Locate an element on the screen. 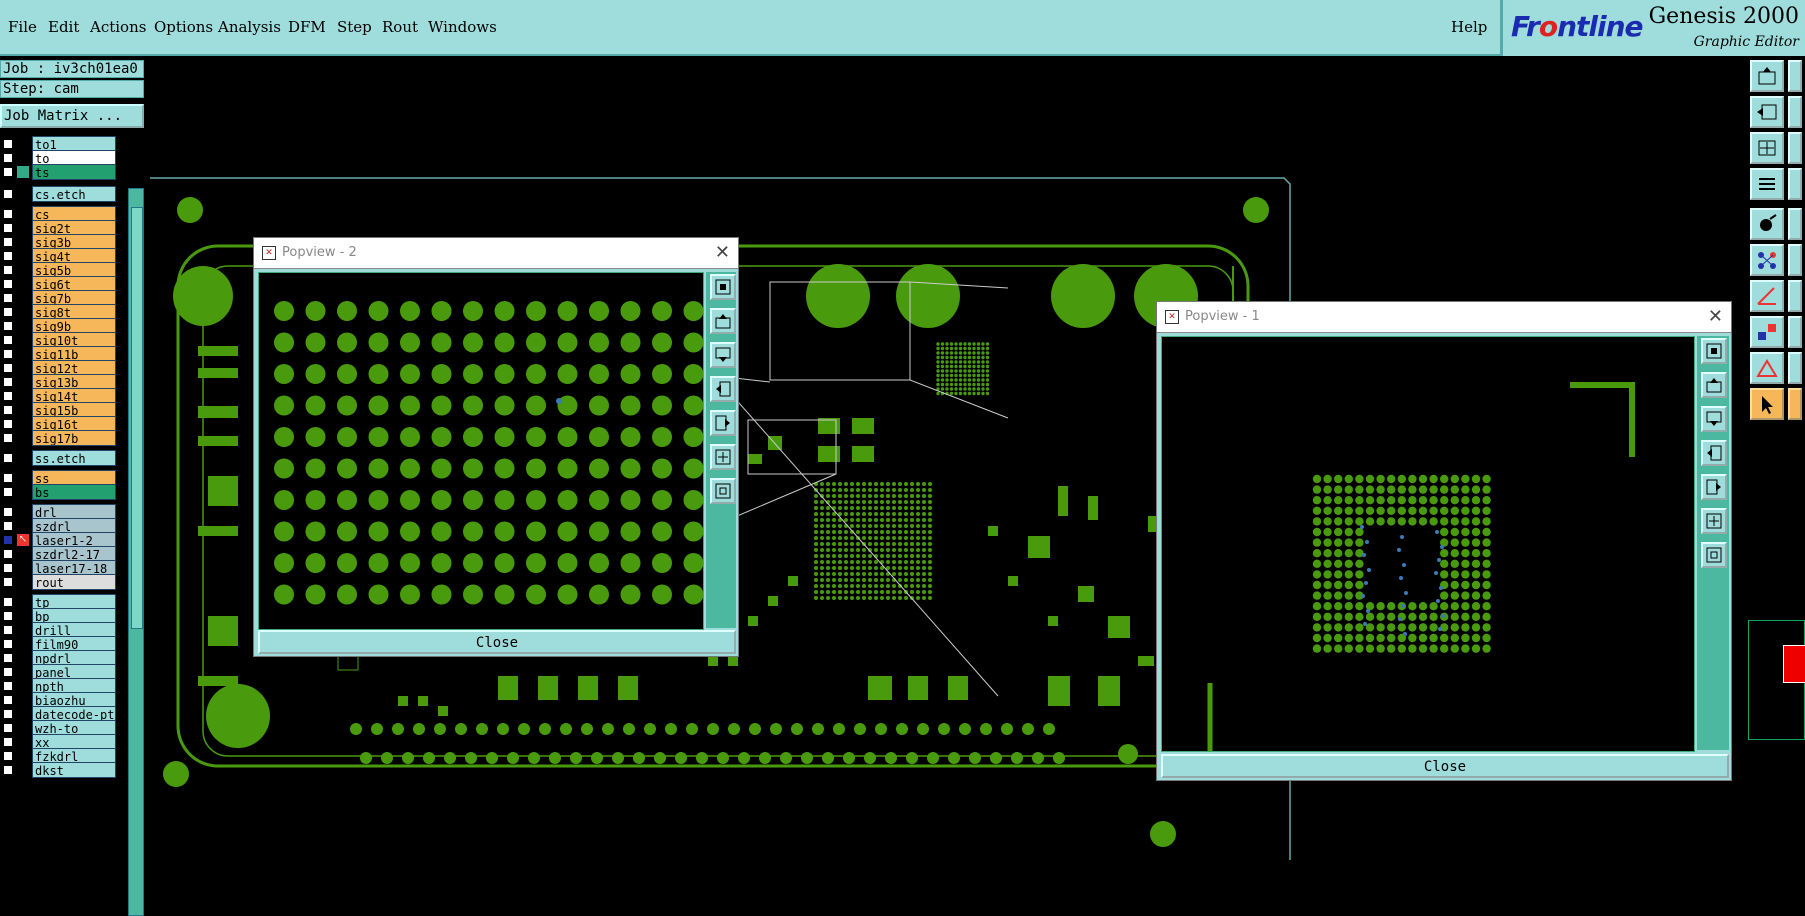 Image resolution: width=1805 pixels, height=916 pixels. menu-edit: Edit is located at coordinates (63, 27).